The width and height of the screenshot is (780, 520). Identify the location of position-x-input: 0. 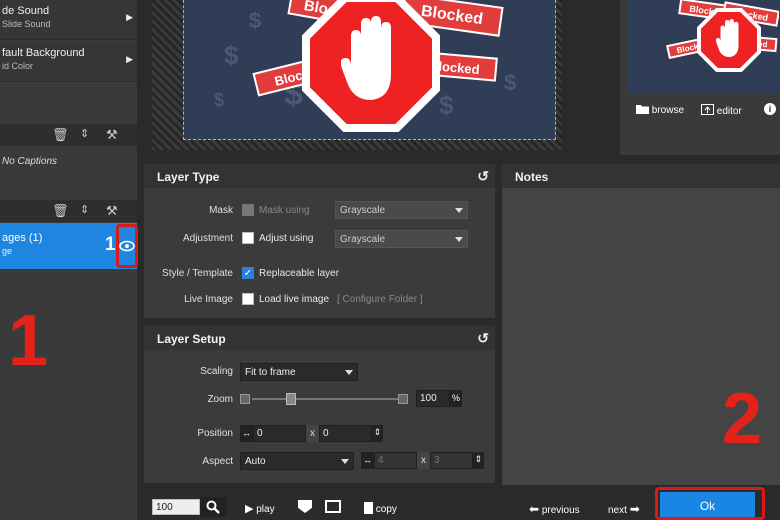
(279, 433).